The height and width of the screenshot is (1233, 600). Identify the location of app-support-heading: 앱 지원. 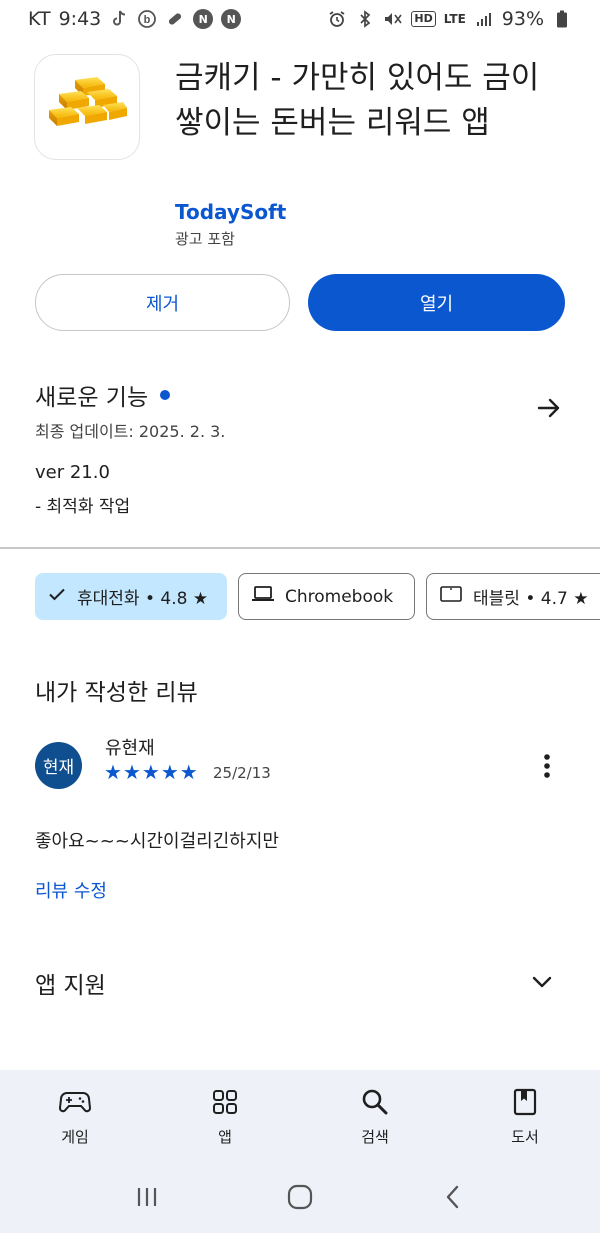
(70, 983).